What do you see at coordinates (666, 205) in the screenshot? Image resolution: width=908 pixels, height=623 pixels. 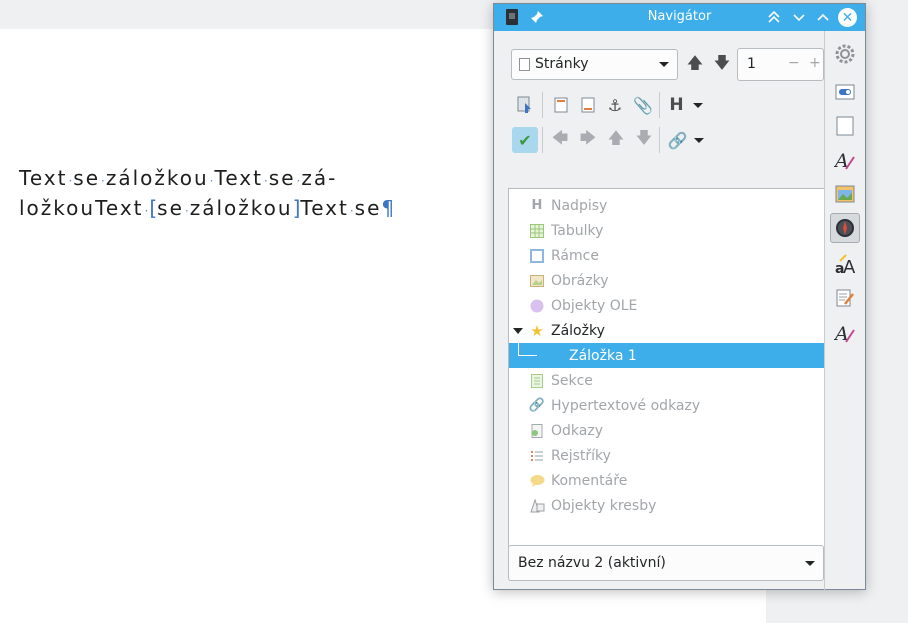 I see `tree-item-nadpisy: H Nadpisy` at bounding box center [666, 205].